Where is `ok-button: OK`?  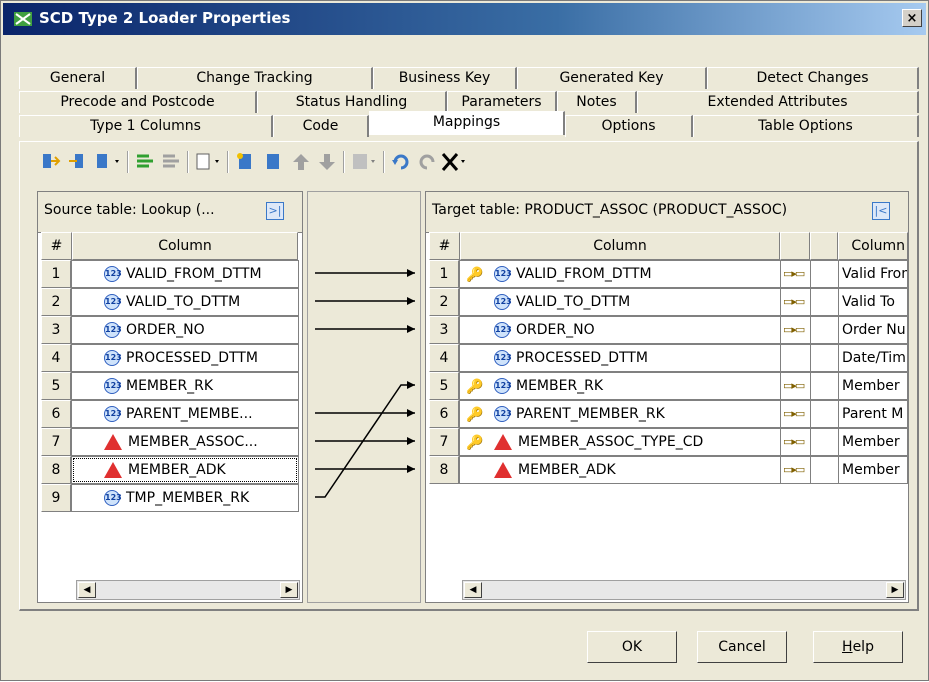
ok-button: OK is located at coordinates (632, 647).